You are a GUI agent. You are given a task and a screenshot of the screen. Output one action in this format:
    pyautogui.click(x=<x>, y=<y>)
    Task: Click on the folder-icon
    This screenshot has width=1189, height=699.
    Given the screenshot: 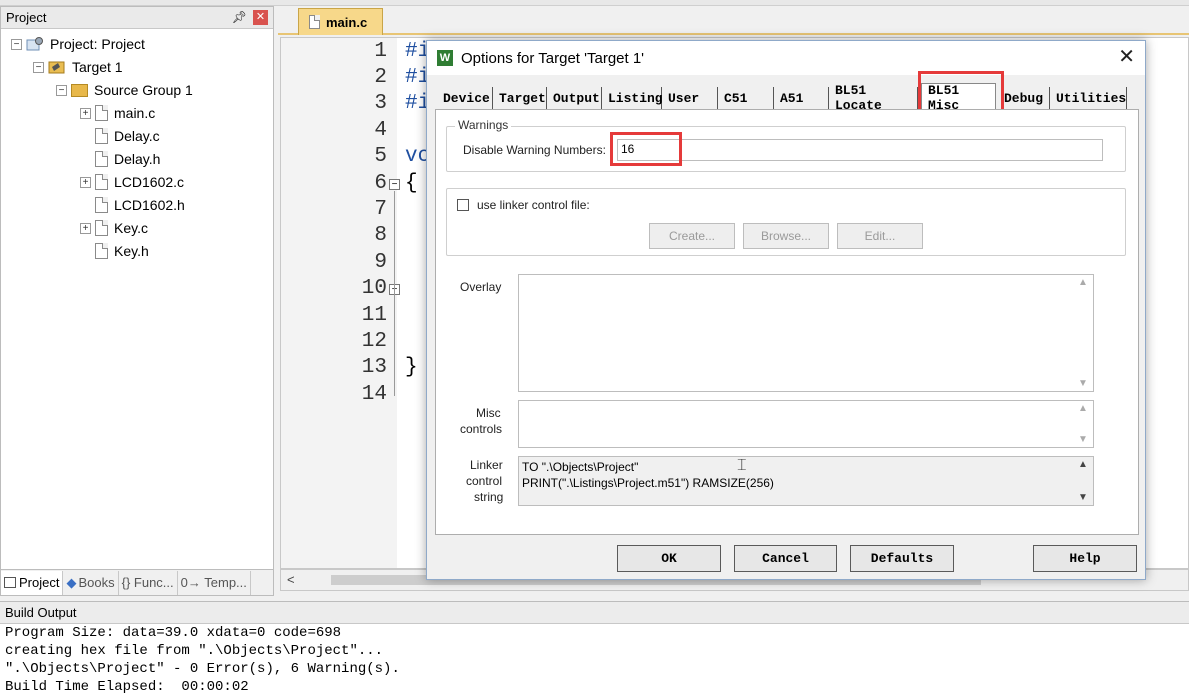 What is the action you would take?
    pyautogui.click(x=79, y=90)
    